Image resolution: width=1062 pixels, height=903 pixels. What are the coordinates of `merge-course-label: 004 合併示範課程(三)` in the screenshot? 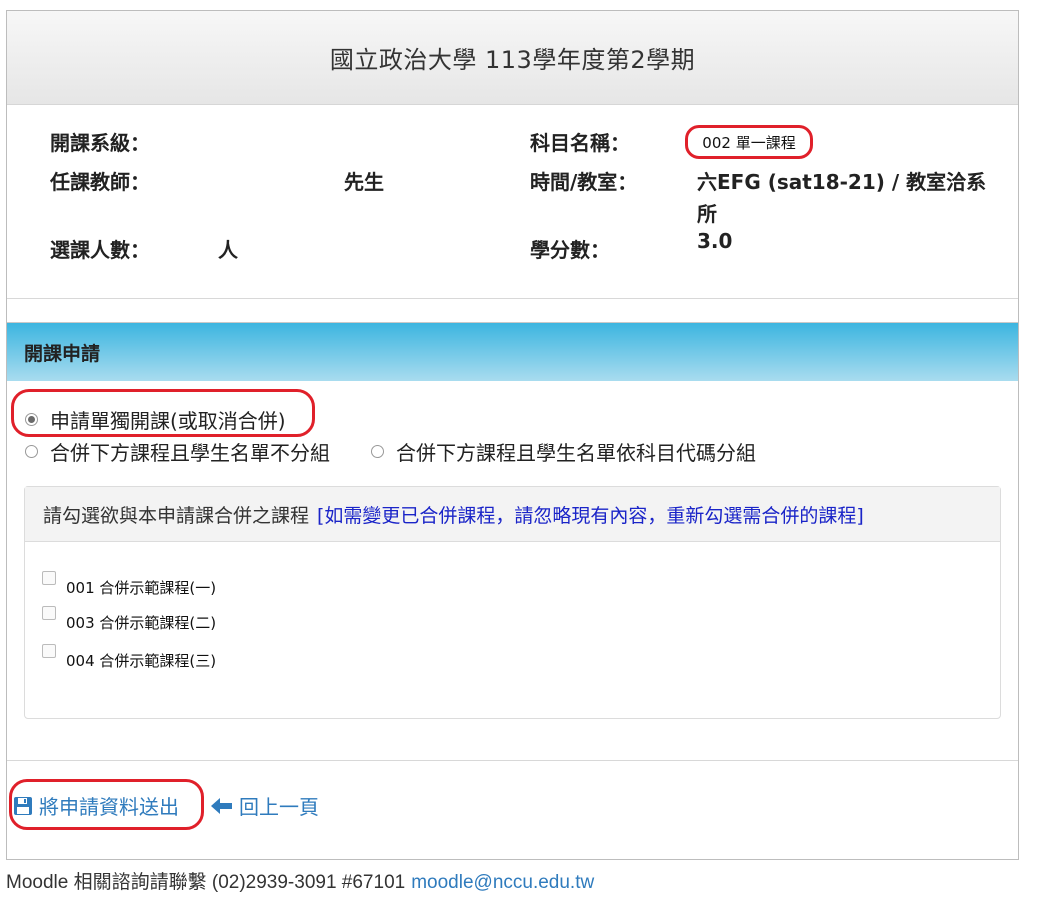 It's located at (141, 661).